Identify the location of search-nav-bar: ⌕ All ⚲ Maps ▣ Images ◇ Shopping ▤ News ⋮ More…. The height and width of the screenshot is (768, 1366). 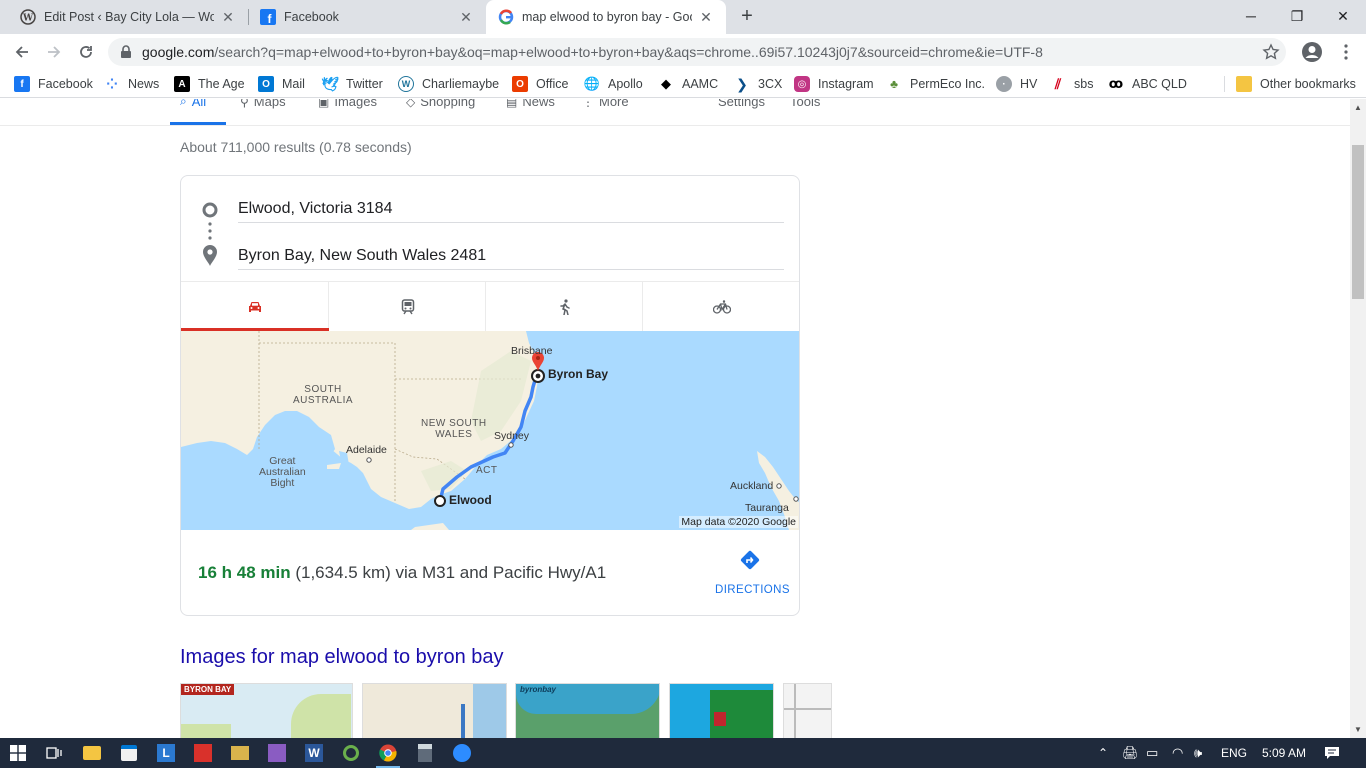
(675, 112).